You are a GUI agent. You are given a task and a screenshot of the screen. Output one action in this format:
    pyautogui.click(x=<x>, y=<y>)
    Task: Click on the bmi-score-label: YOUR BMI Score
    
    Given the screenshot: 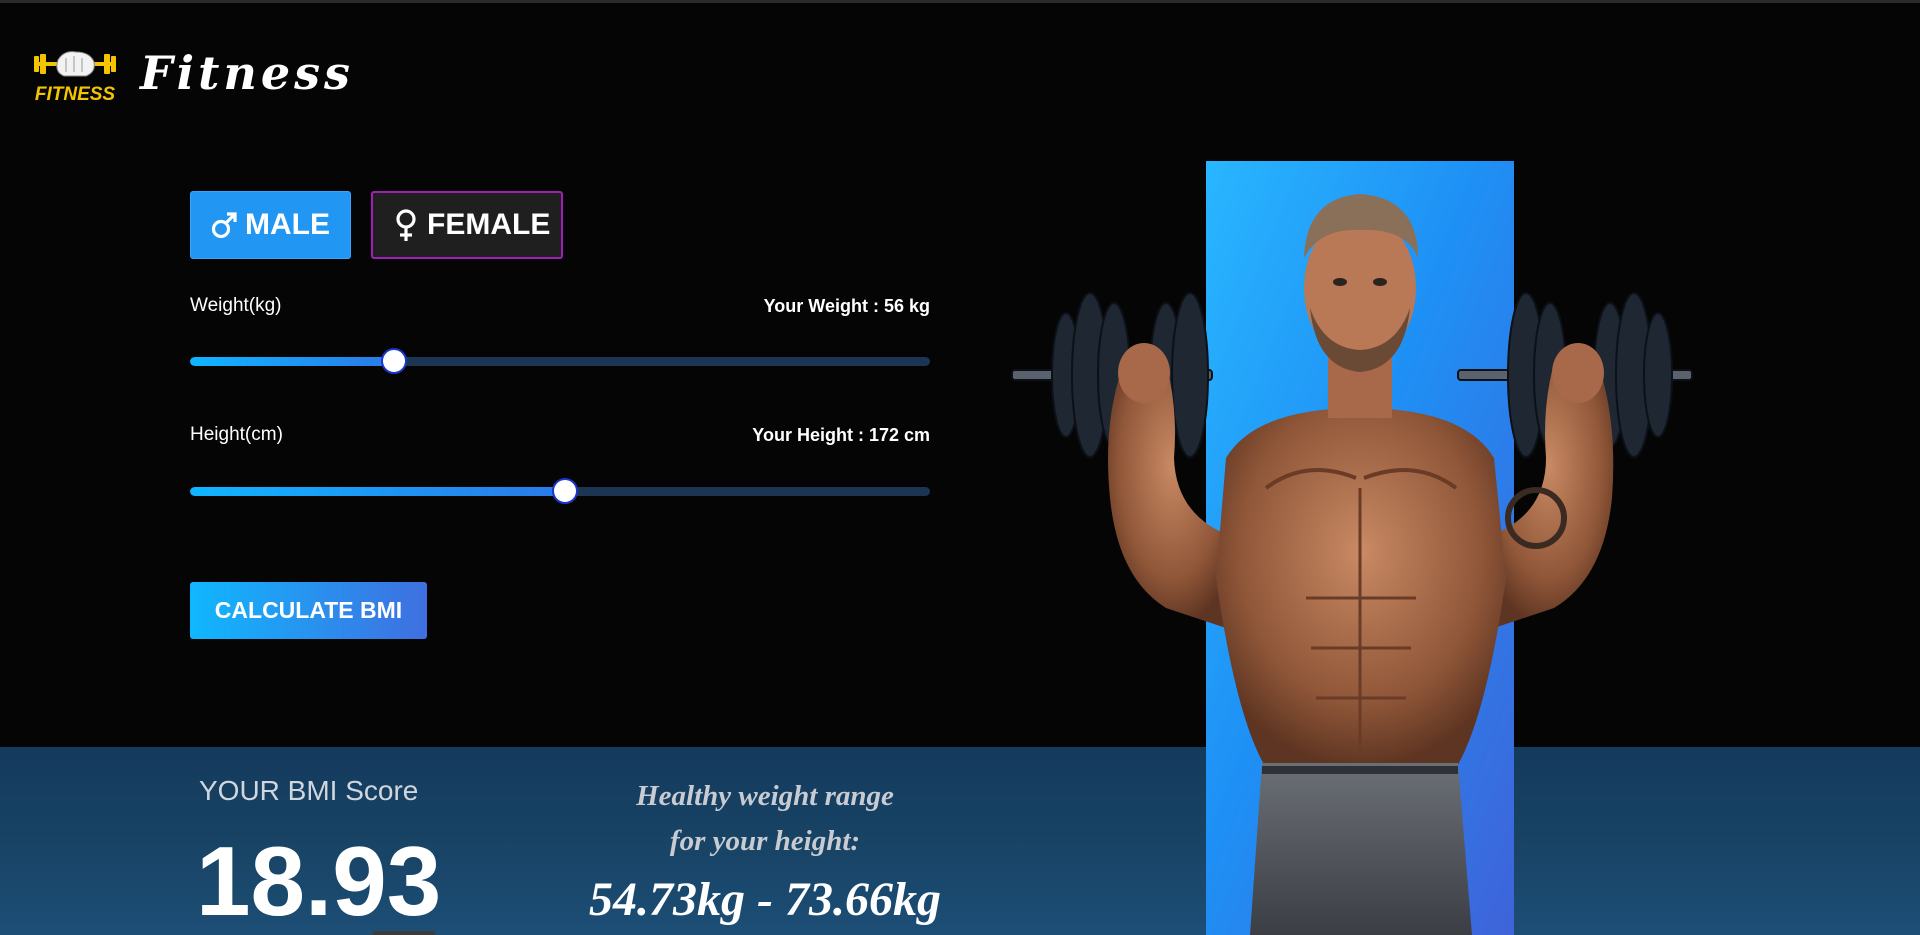 What is the action you would take?
    pyautogui.click(x=309, y=790)
    